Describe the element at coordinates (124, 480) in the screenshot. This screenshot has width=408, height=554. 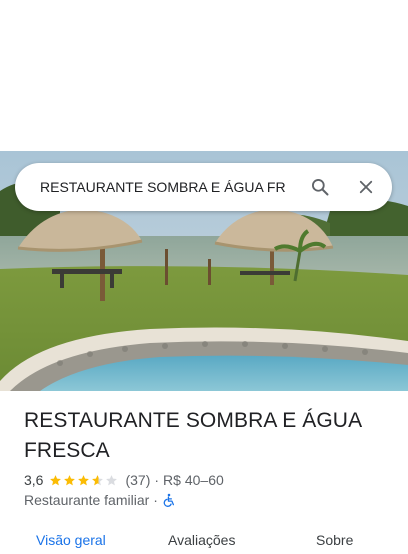
I see `rating-row: 3,6 (37) · R$ 40–60` at that location.